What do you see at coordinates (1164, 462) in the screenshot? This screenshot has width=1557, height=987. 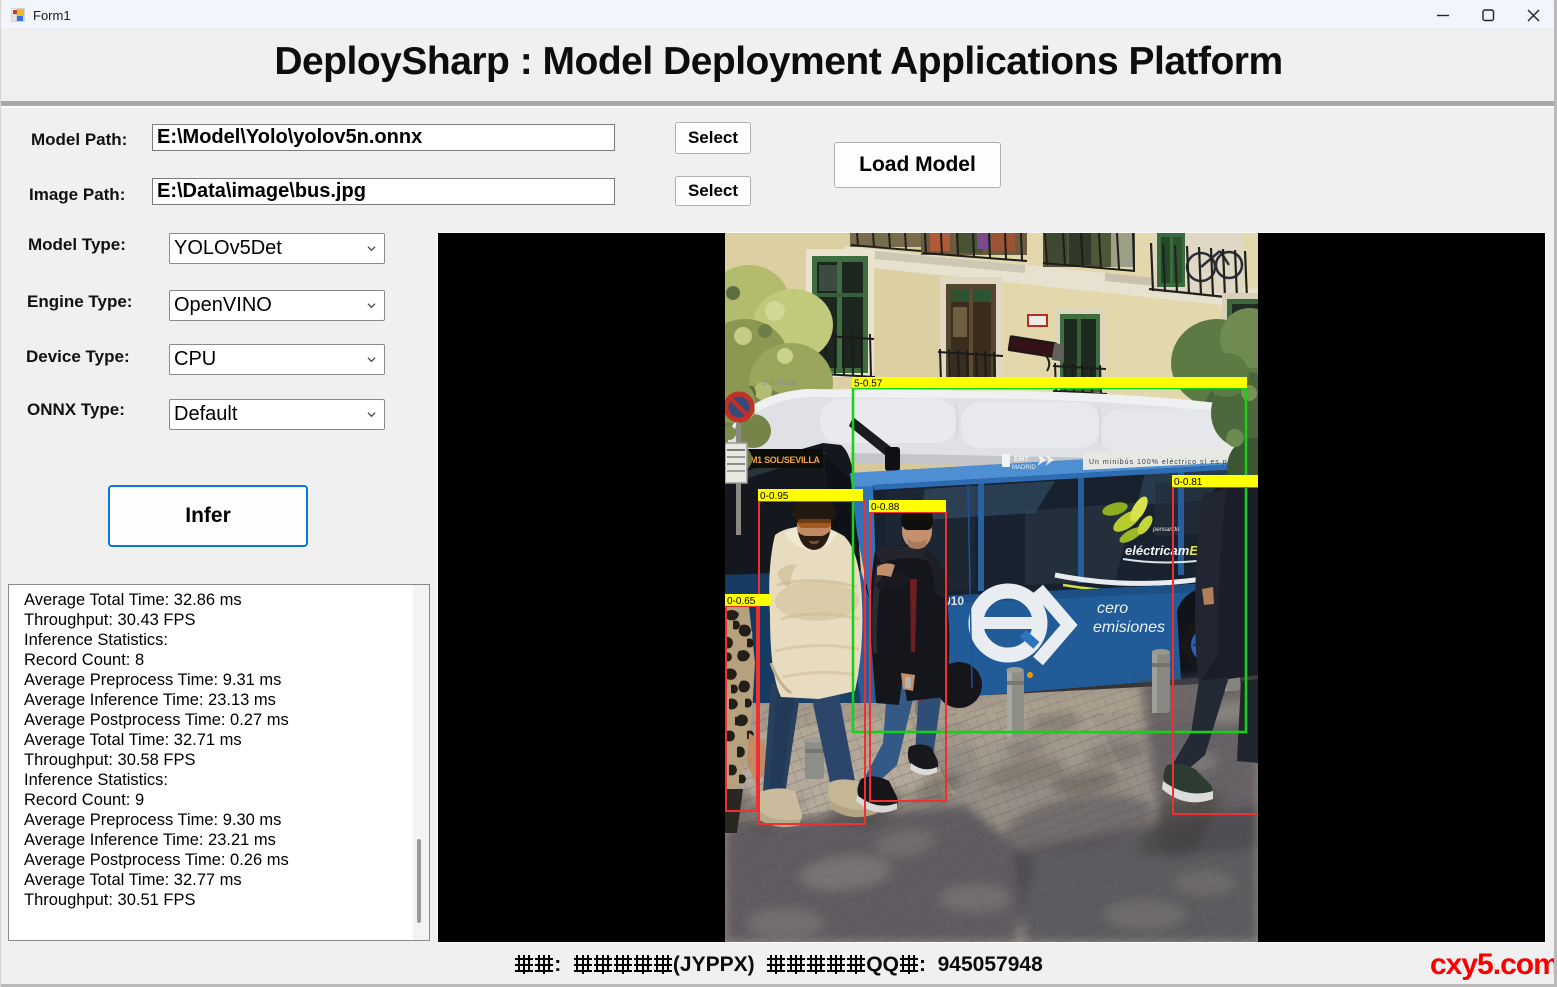 I see `svg-text:Un minibús 100% eléctrico sí e: Un minibús 100% eléctrico sí es plan` at bounding box center [1164, 462].